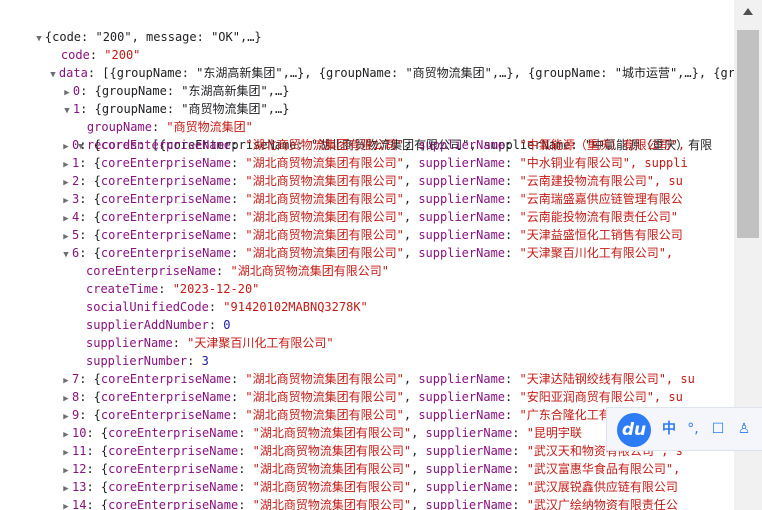 This screenshot has width=762, height=510. I want to click on field-value: "湖北商贸物流集团有限公司", so click(309, 271).